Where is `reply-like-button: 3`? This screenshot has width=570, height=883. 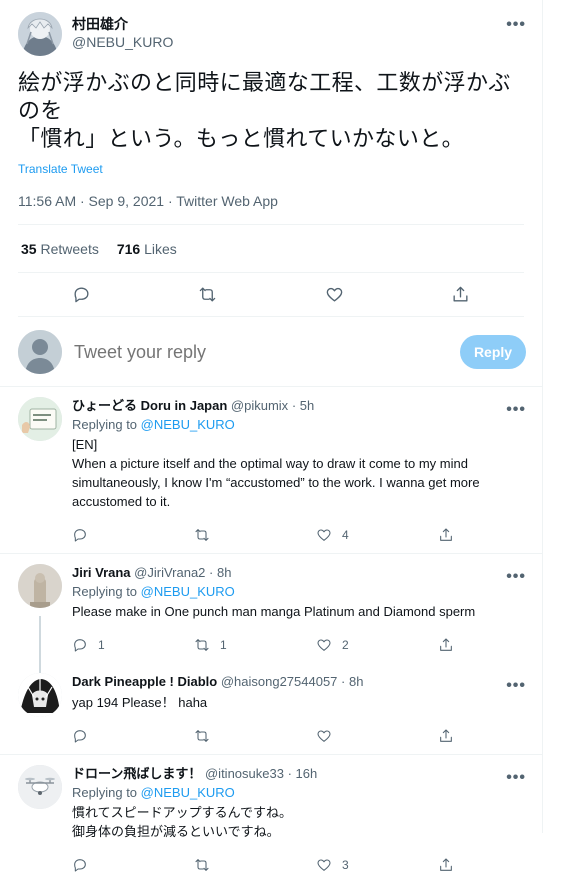 reply-like-button: 3 is located at coordinates (369, 865).